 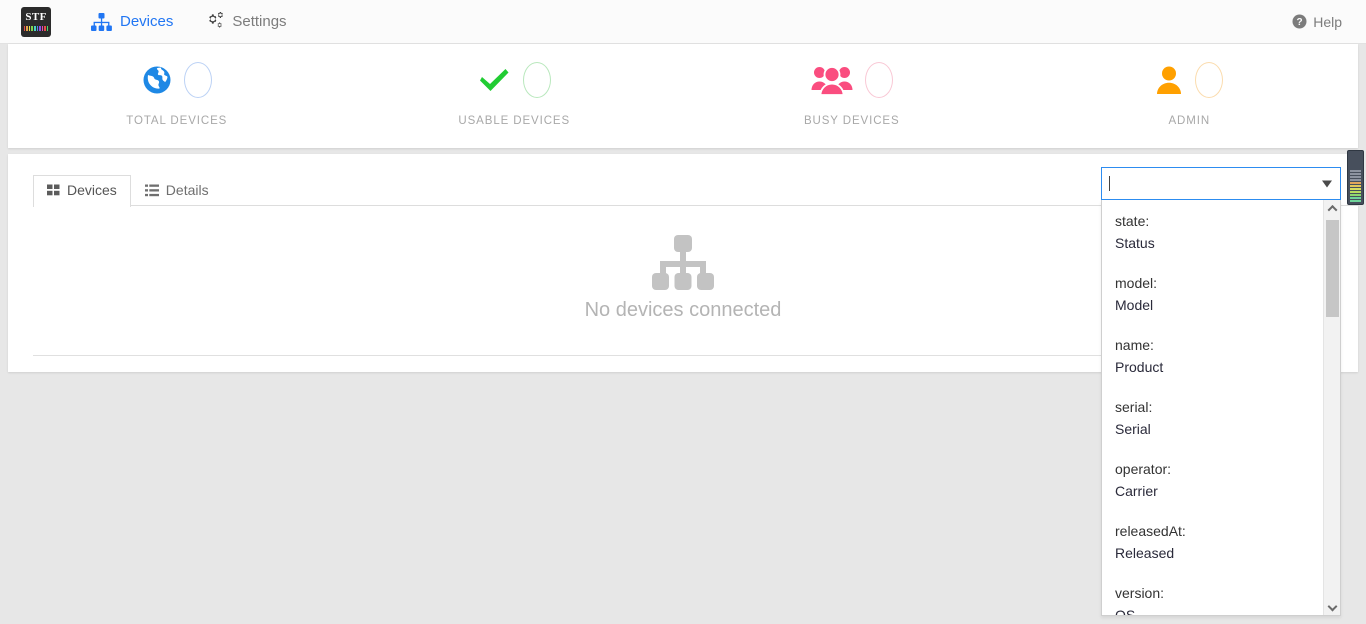 What do you see at coordinates (151, 190) in the screenshot?
I see `list-icon` at bounding box center [151, 190].